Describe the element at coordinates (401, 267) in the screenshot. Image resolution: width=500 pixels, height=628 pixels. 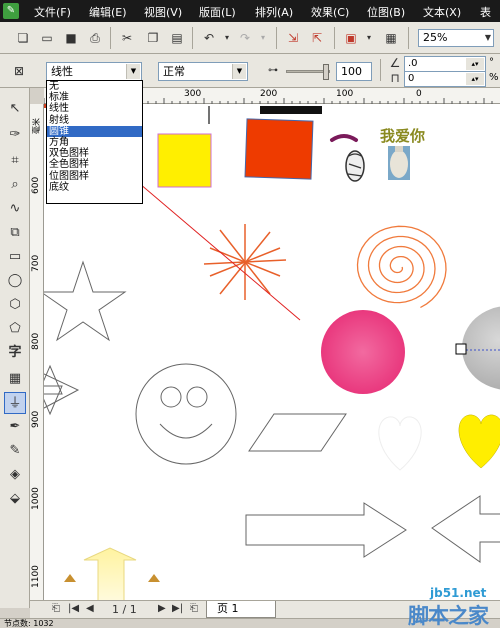
I see `spiral-shape` at that location.